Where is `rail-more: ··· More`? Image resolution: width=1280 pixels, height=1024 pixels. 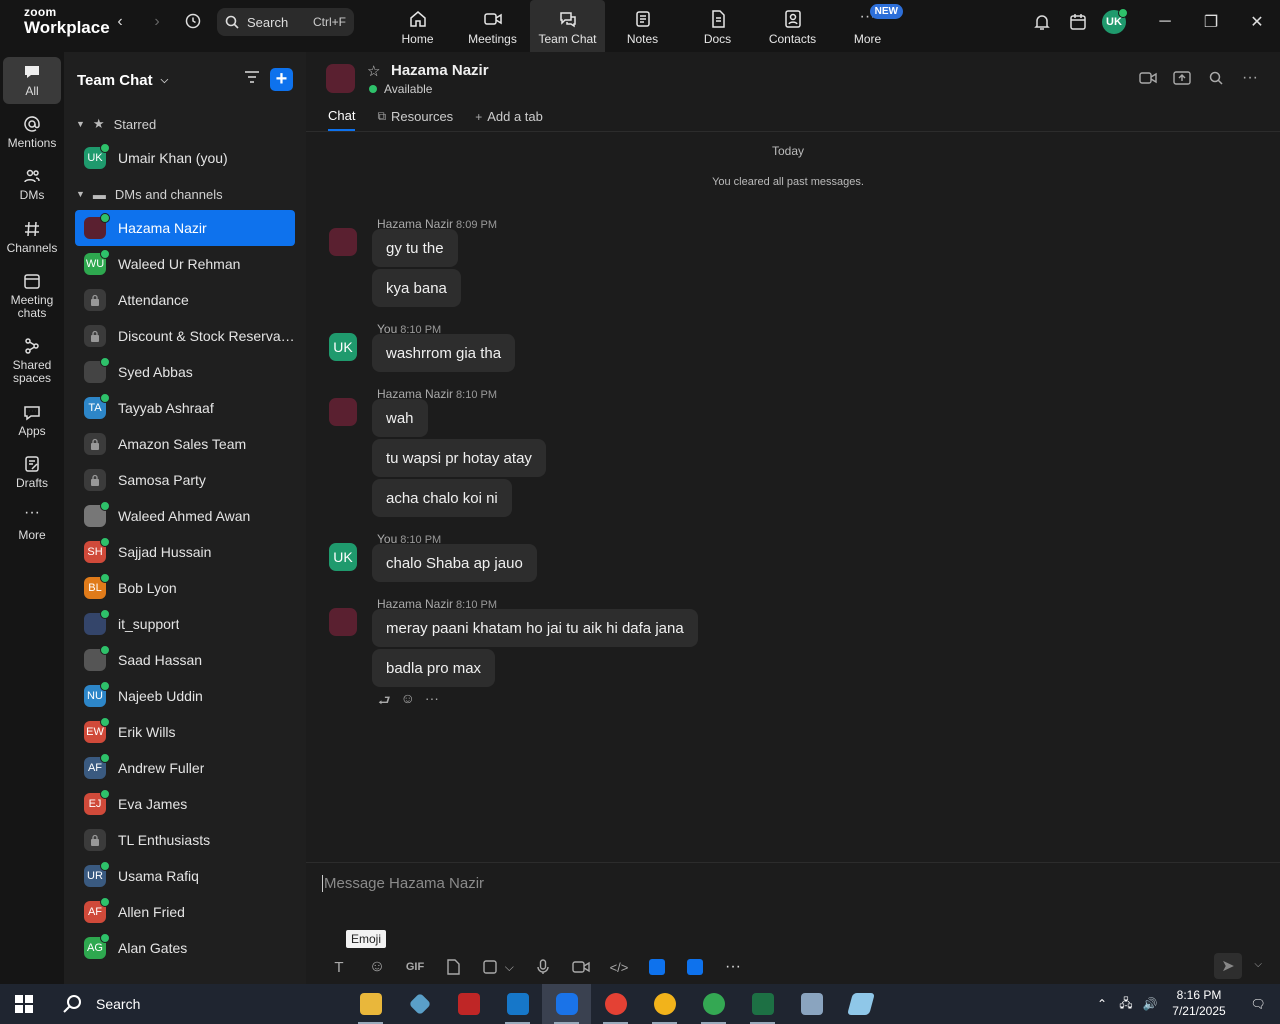 rail-more: ··· More is located at coordinates (32, 524).